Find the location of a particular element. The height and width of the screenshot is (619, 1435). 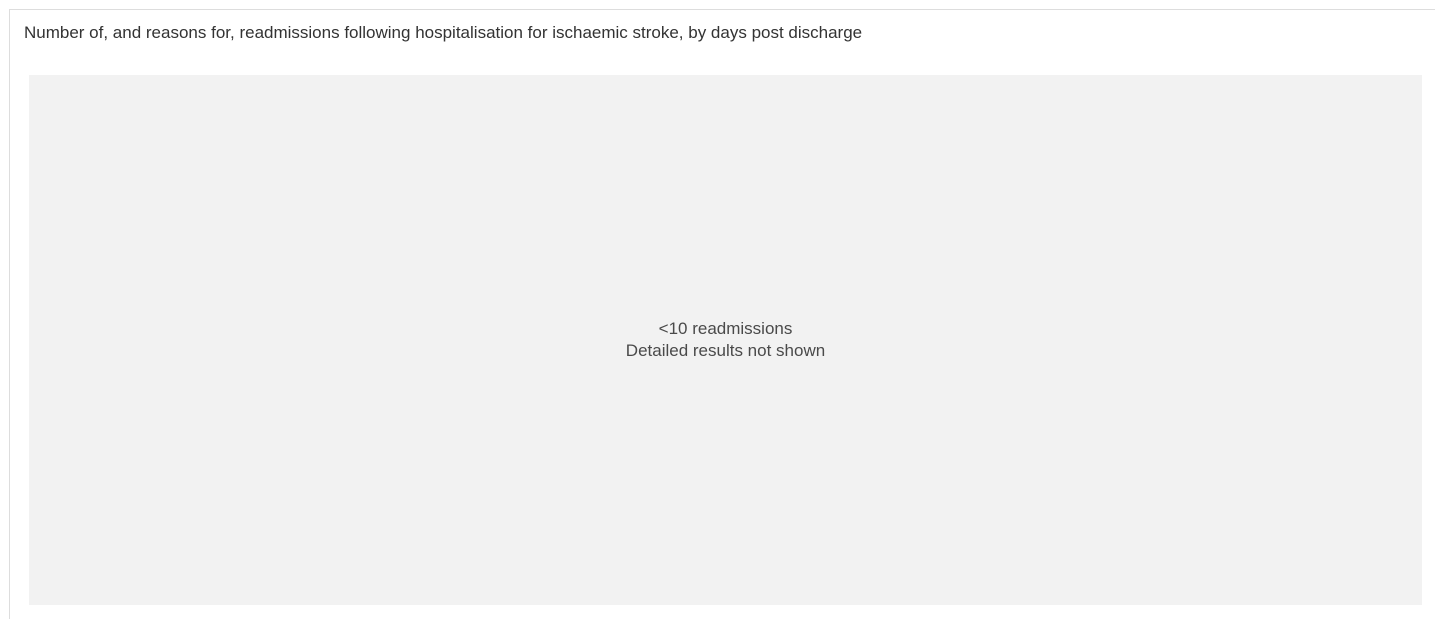

results-hidden-message: Detailed results not shown is located at coordinates (725, 350).